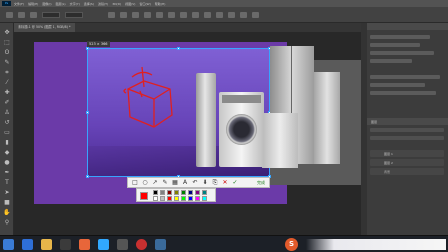  Describe the element at coordinates (75, 4) in the screenshot. I see `menu-type: 文字(Y)` at that location.